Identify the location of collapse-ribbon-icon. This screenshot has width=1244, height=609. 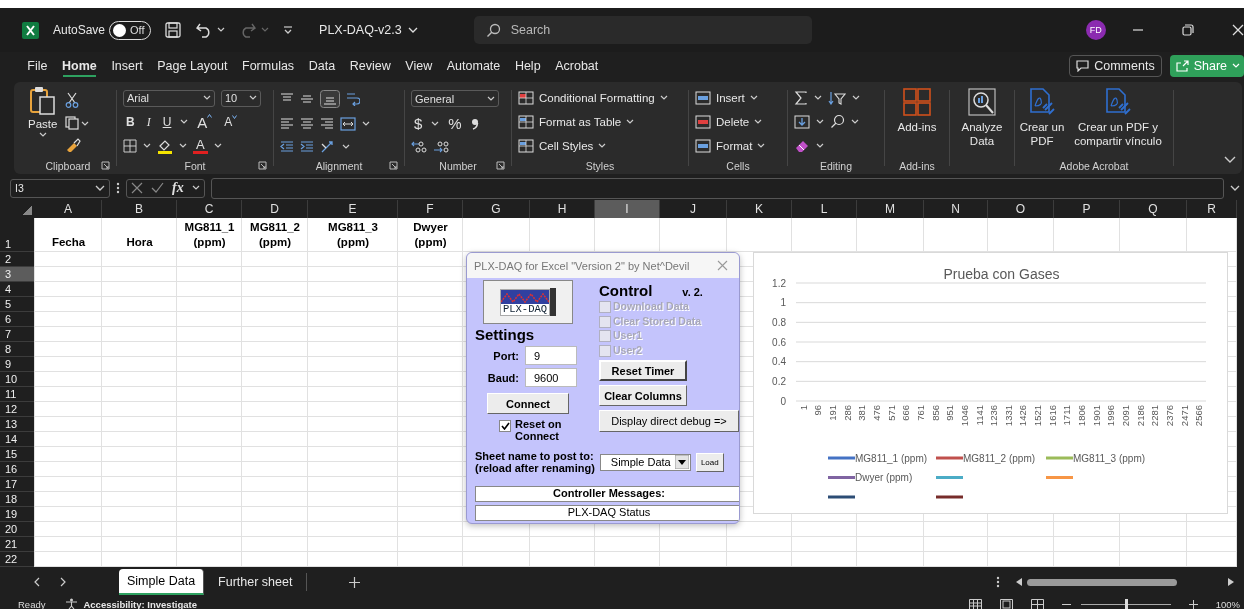
(1230, 160).